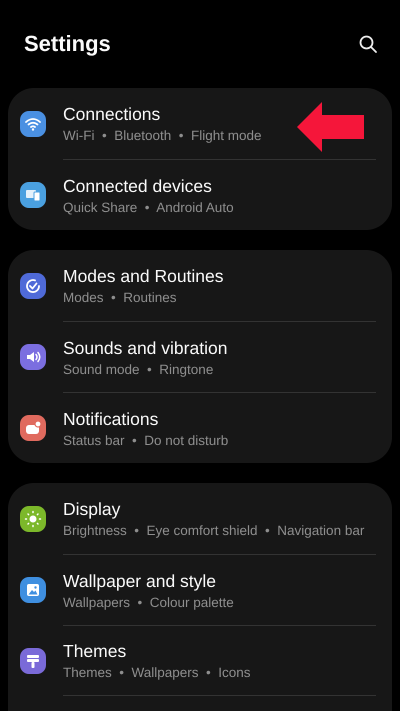 This screenshot has height=711, width=400. What do you see at coordinates (120, 297) in the screenshot?
I see `item-subtitle: Modes • Routines` at bounding box center [120, 297].